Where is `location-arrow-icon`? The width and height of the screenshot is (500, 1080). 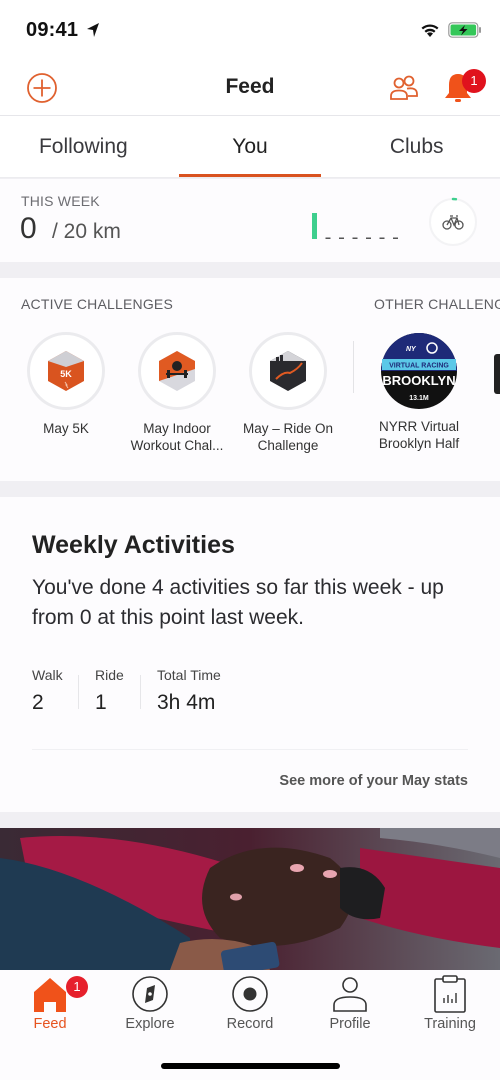 location-arrow-icon is located at coordinates (93, 30).